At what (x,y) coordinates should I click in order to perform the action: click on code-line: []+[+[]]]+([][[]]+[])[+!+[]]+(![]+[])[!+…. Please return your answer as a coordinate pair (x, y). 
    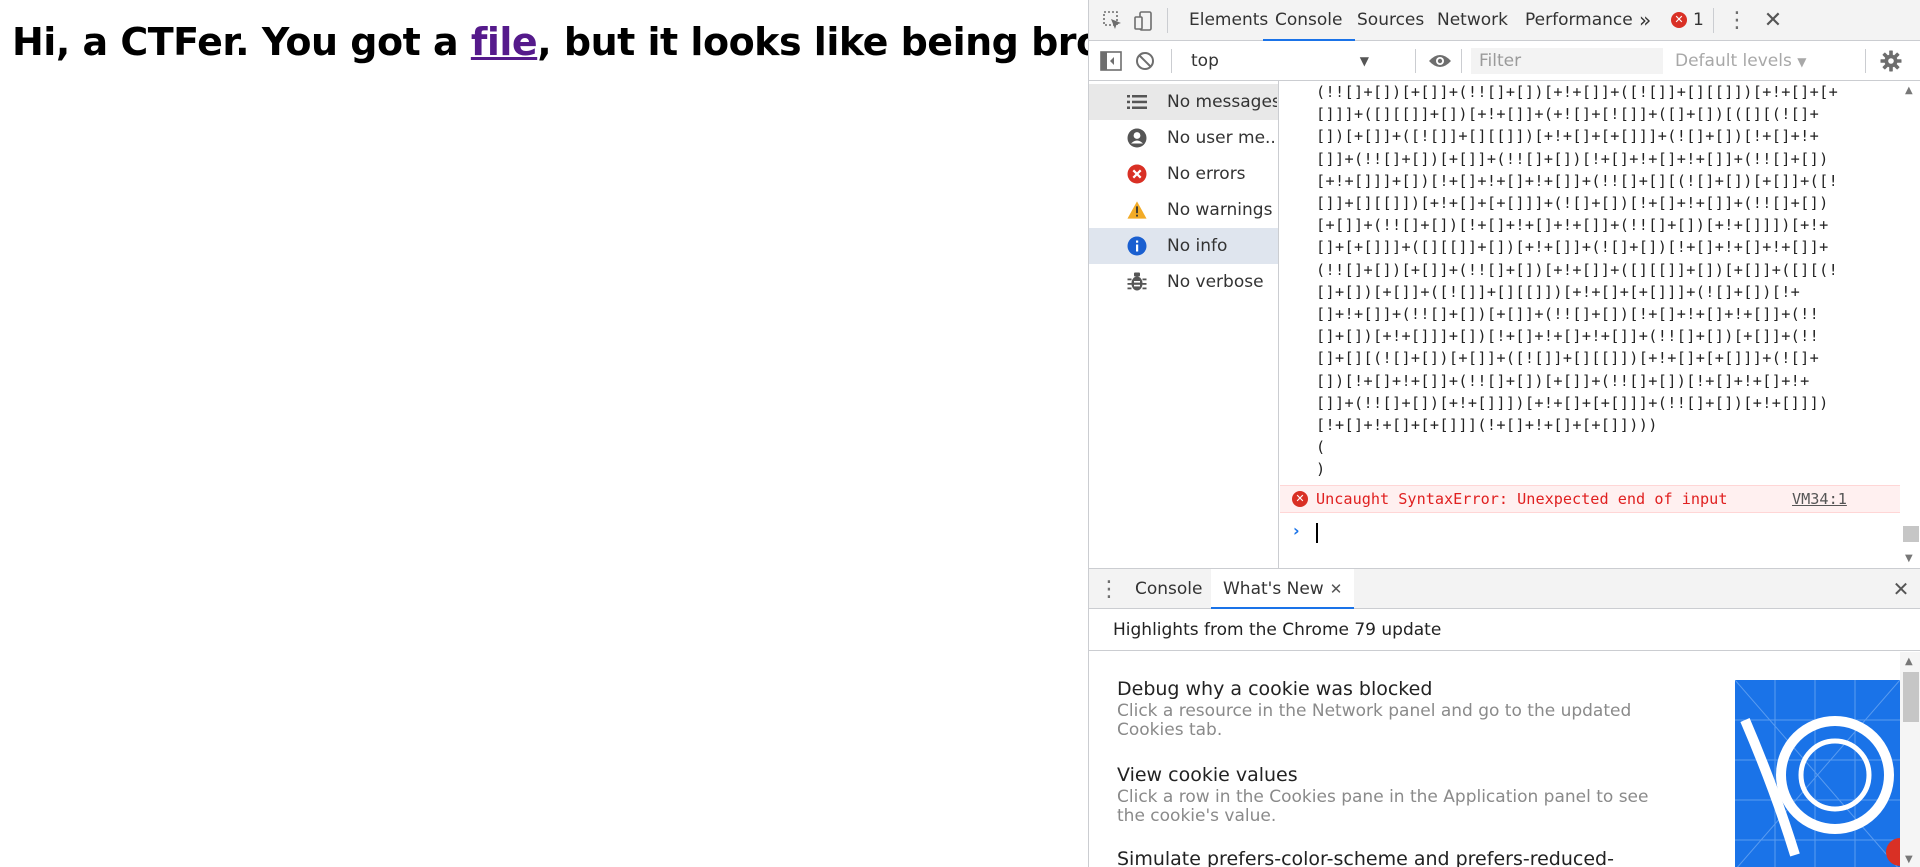
    Looking at the image, I should click on (1572, 247).